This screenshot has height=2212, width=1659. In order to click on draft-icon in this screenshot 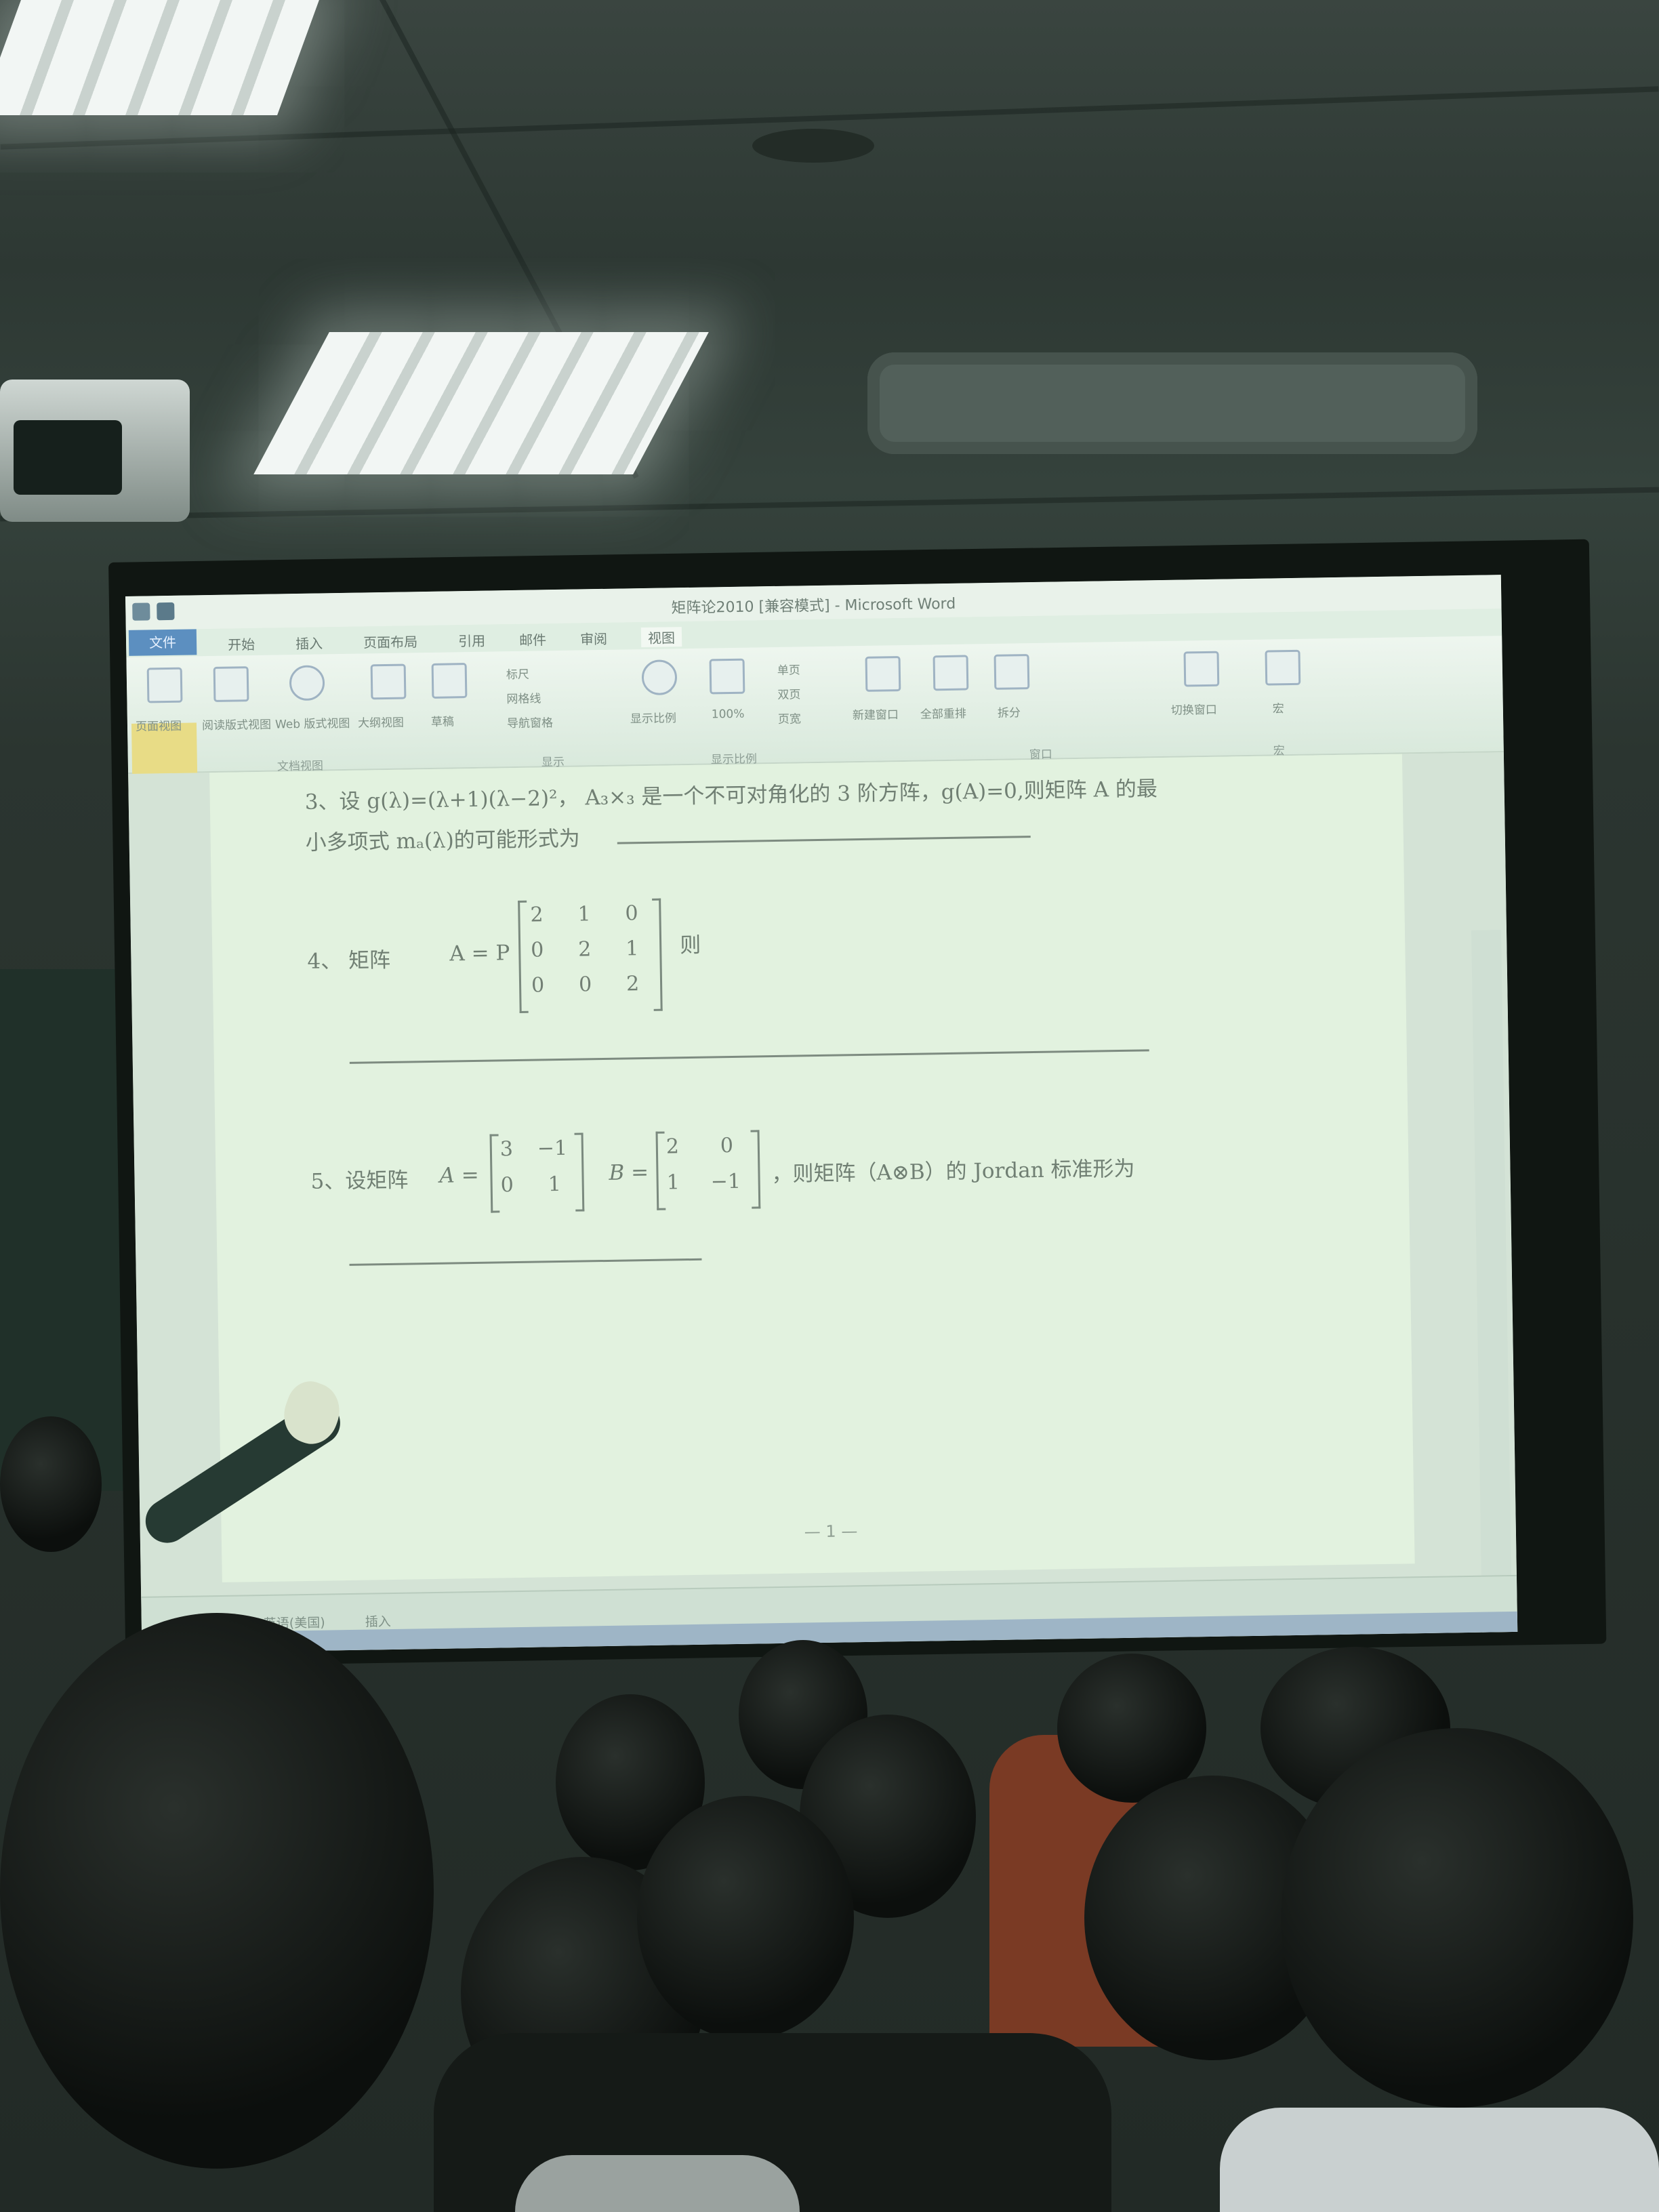, I will do `click(449, 681)`.